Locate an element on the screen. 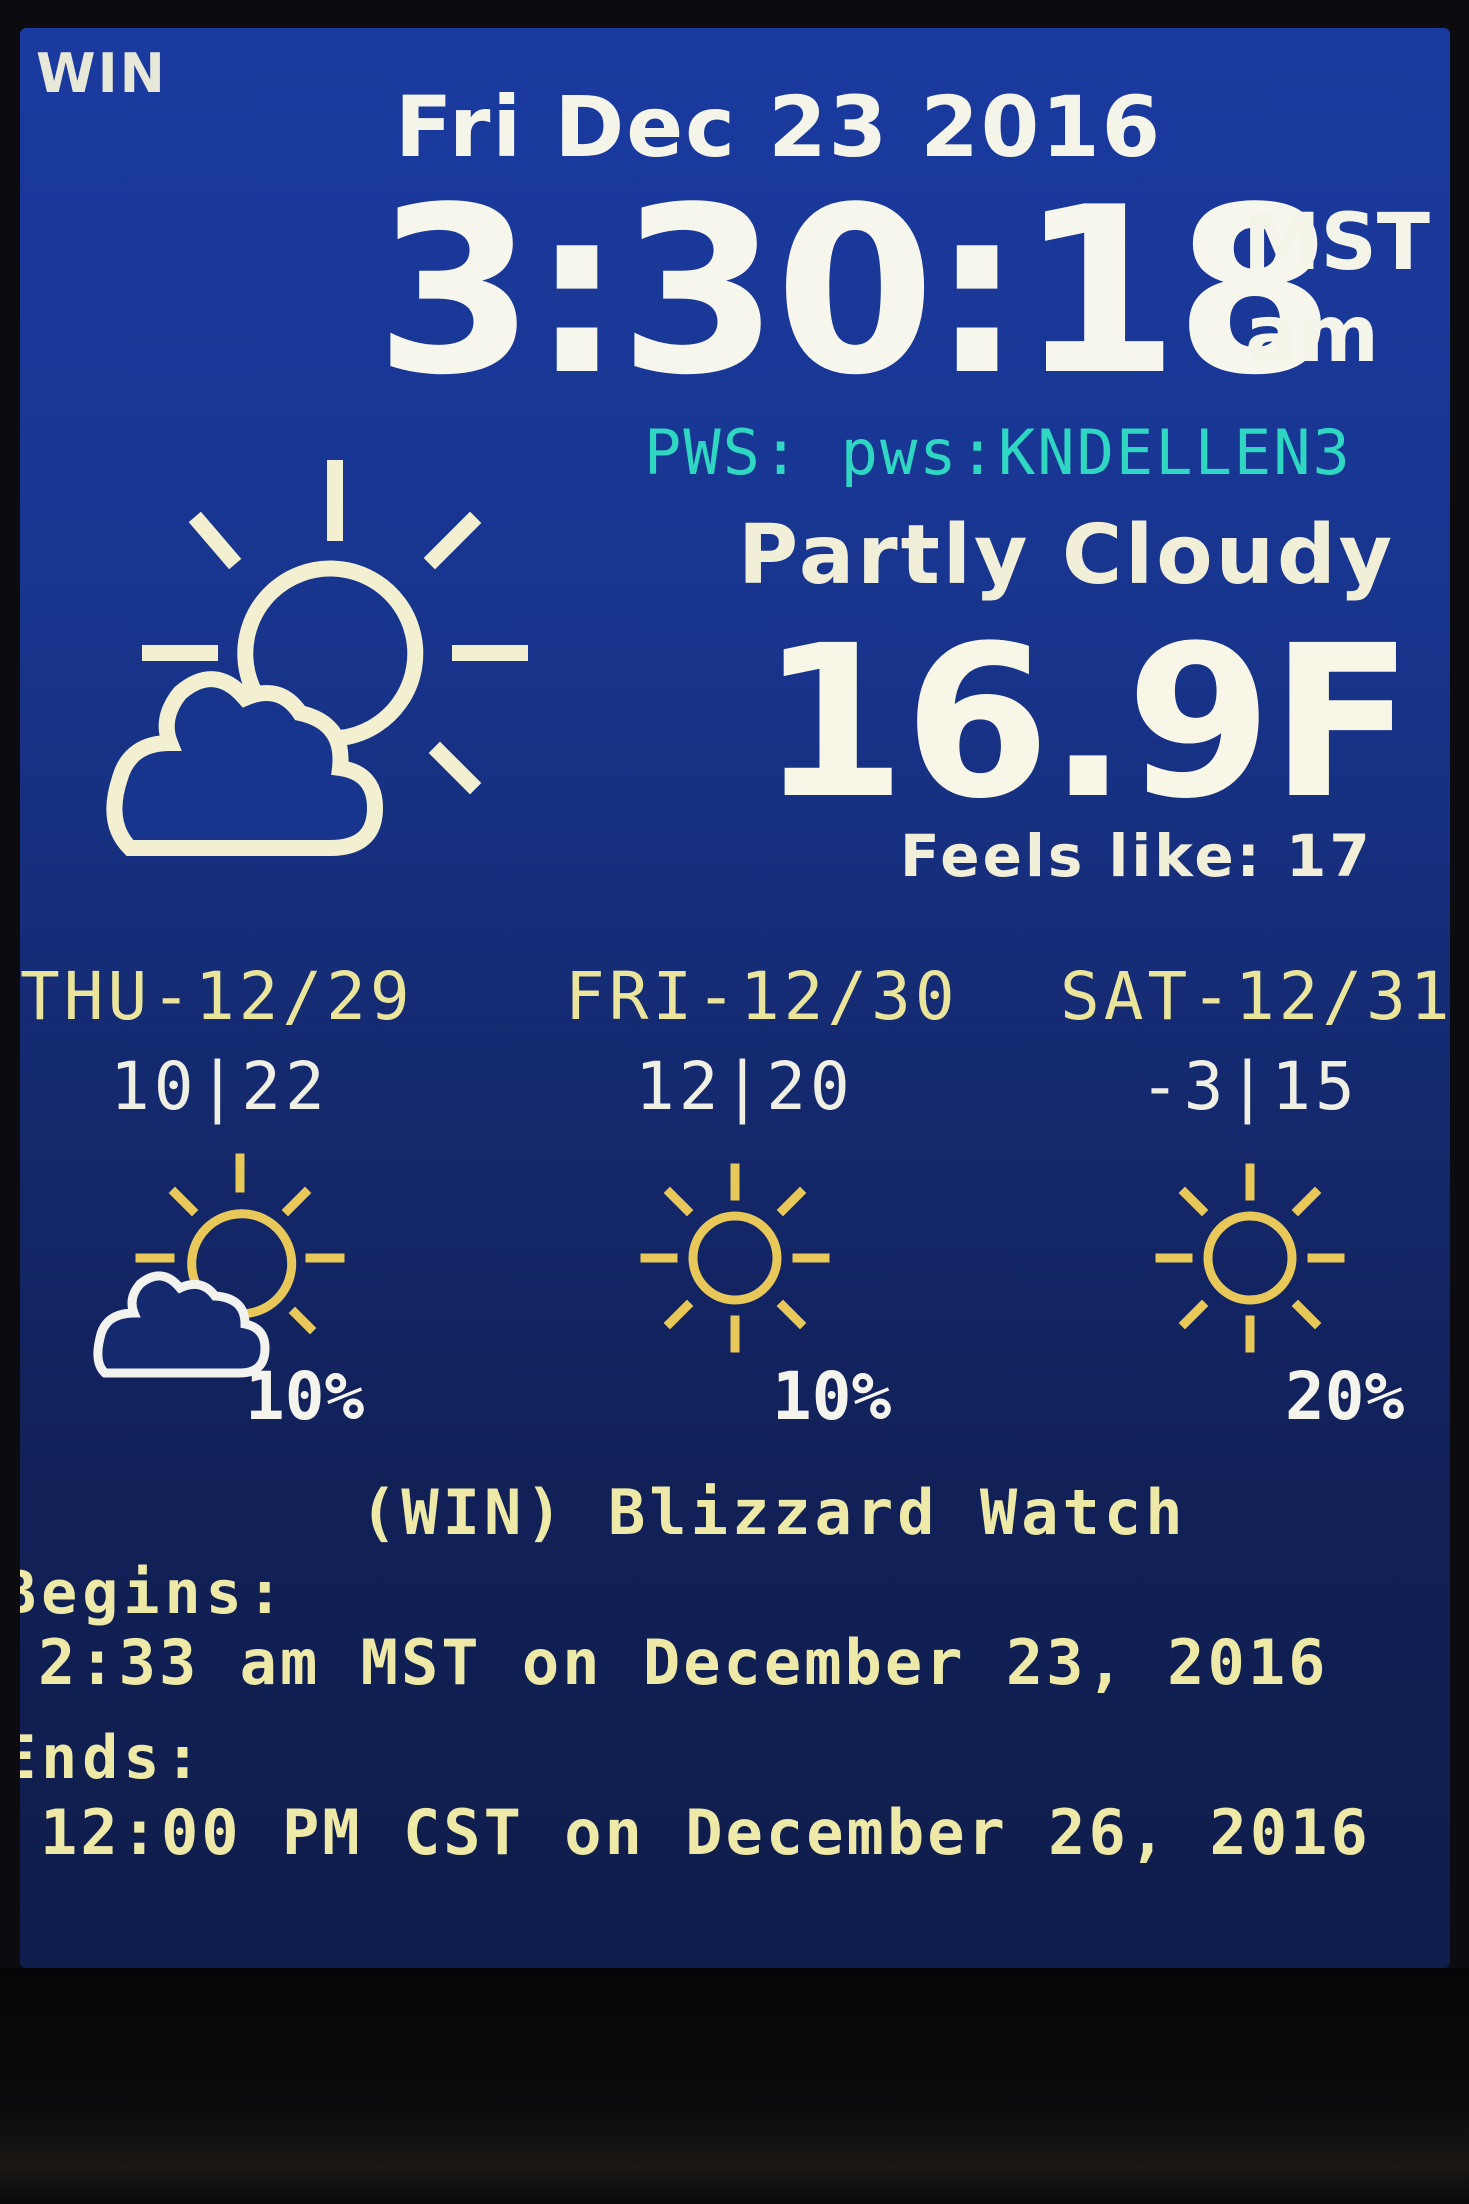 The height and width of the screenshot is (2204, 1469). time-display: 3:30:18 is located at coordinates (855, 292).